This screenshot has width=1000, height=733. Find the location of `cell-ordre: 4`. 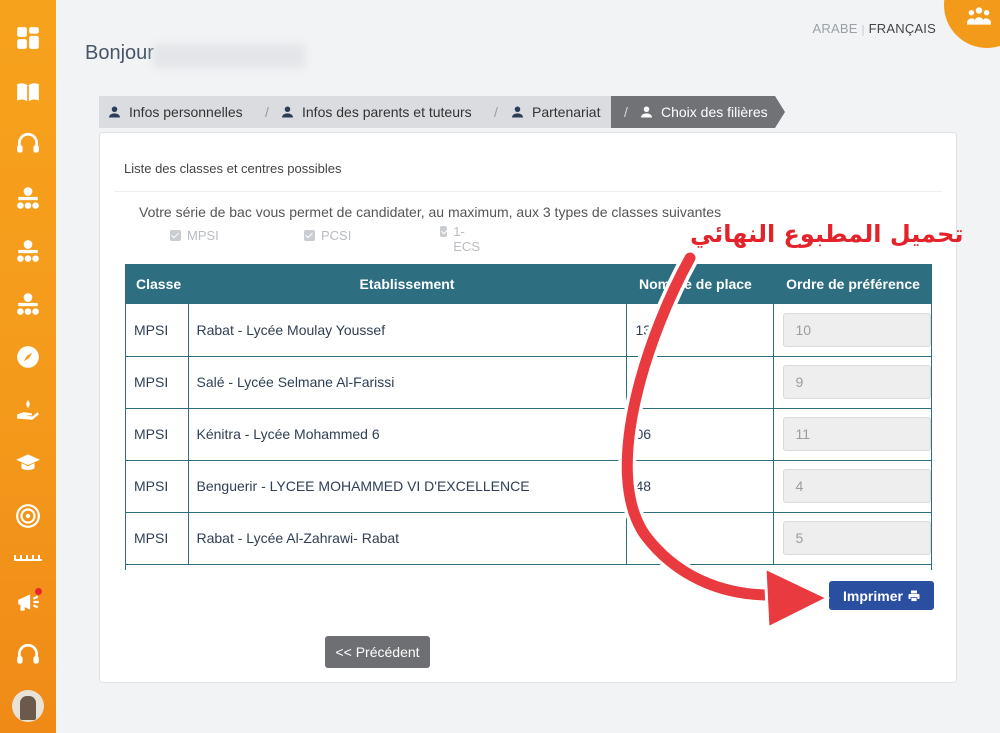

cell-ordre: 4 is located at coordinates (852, 486).